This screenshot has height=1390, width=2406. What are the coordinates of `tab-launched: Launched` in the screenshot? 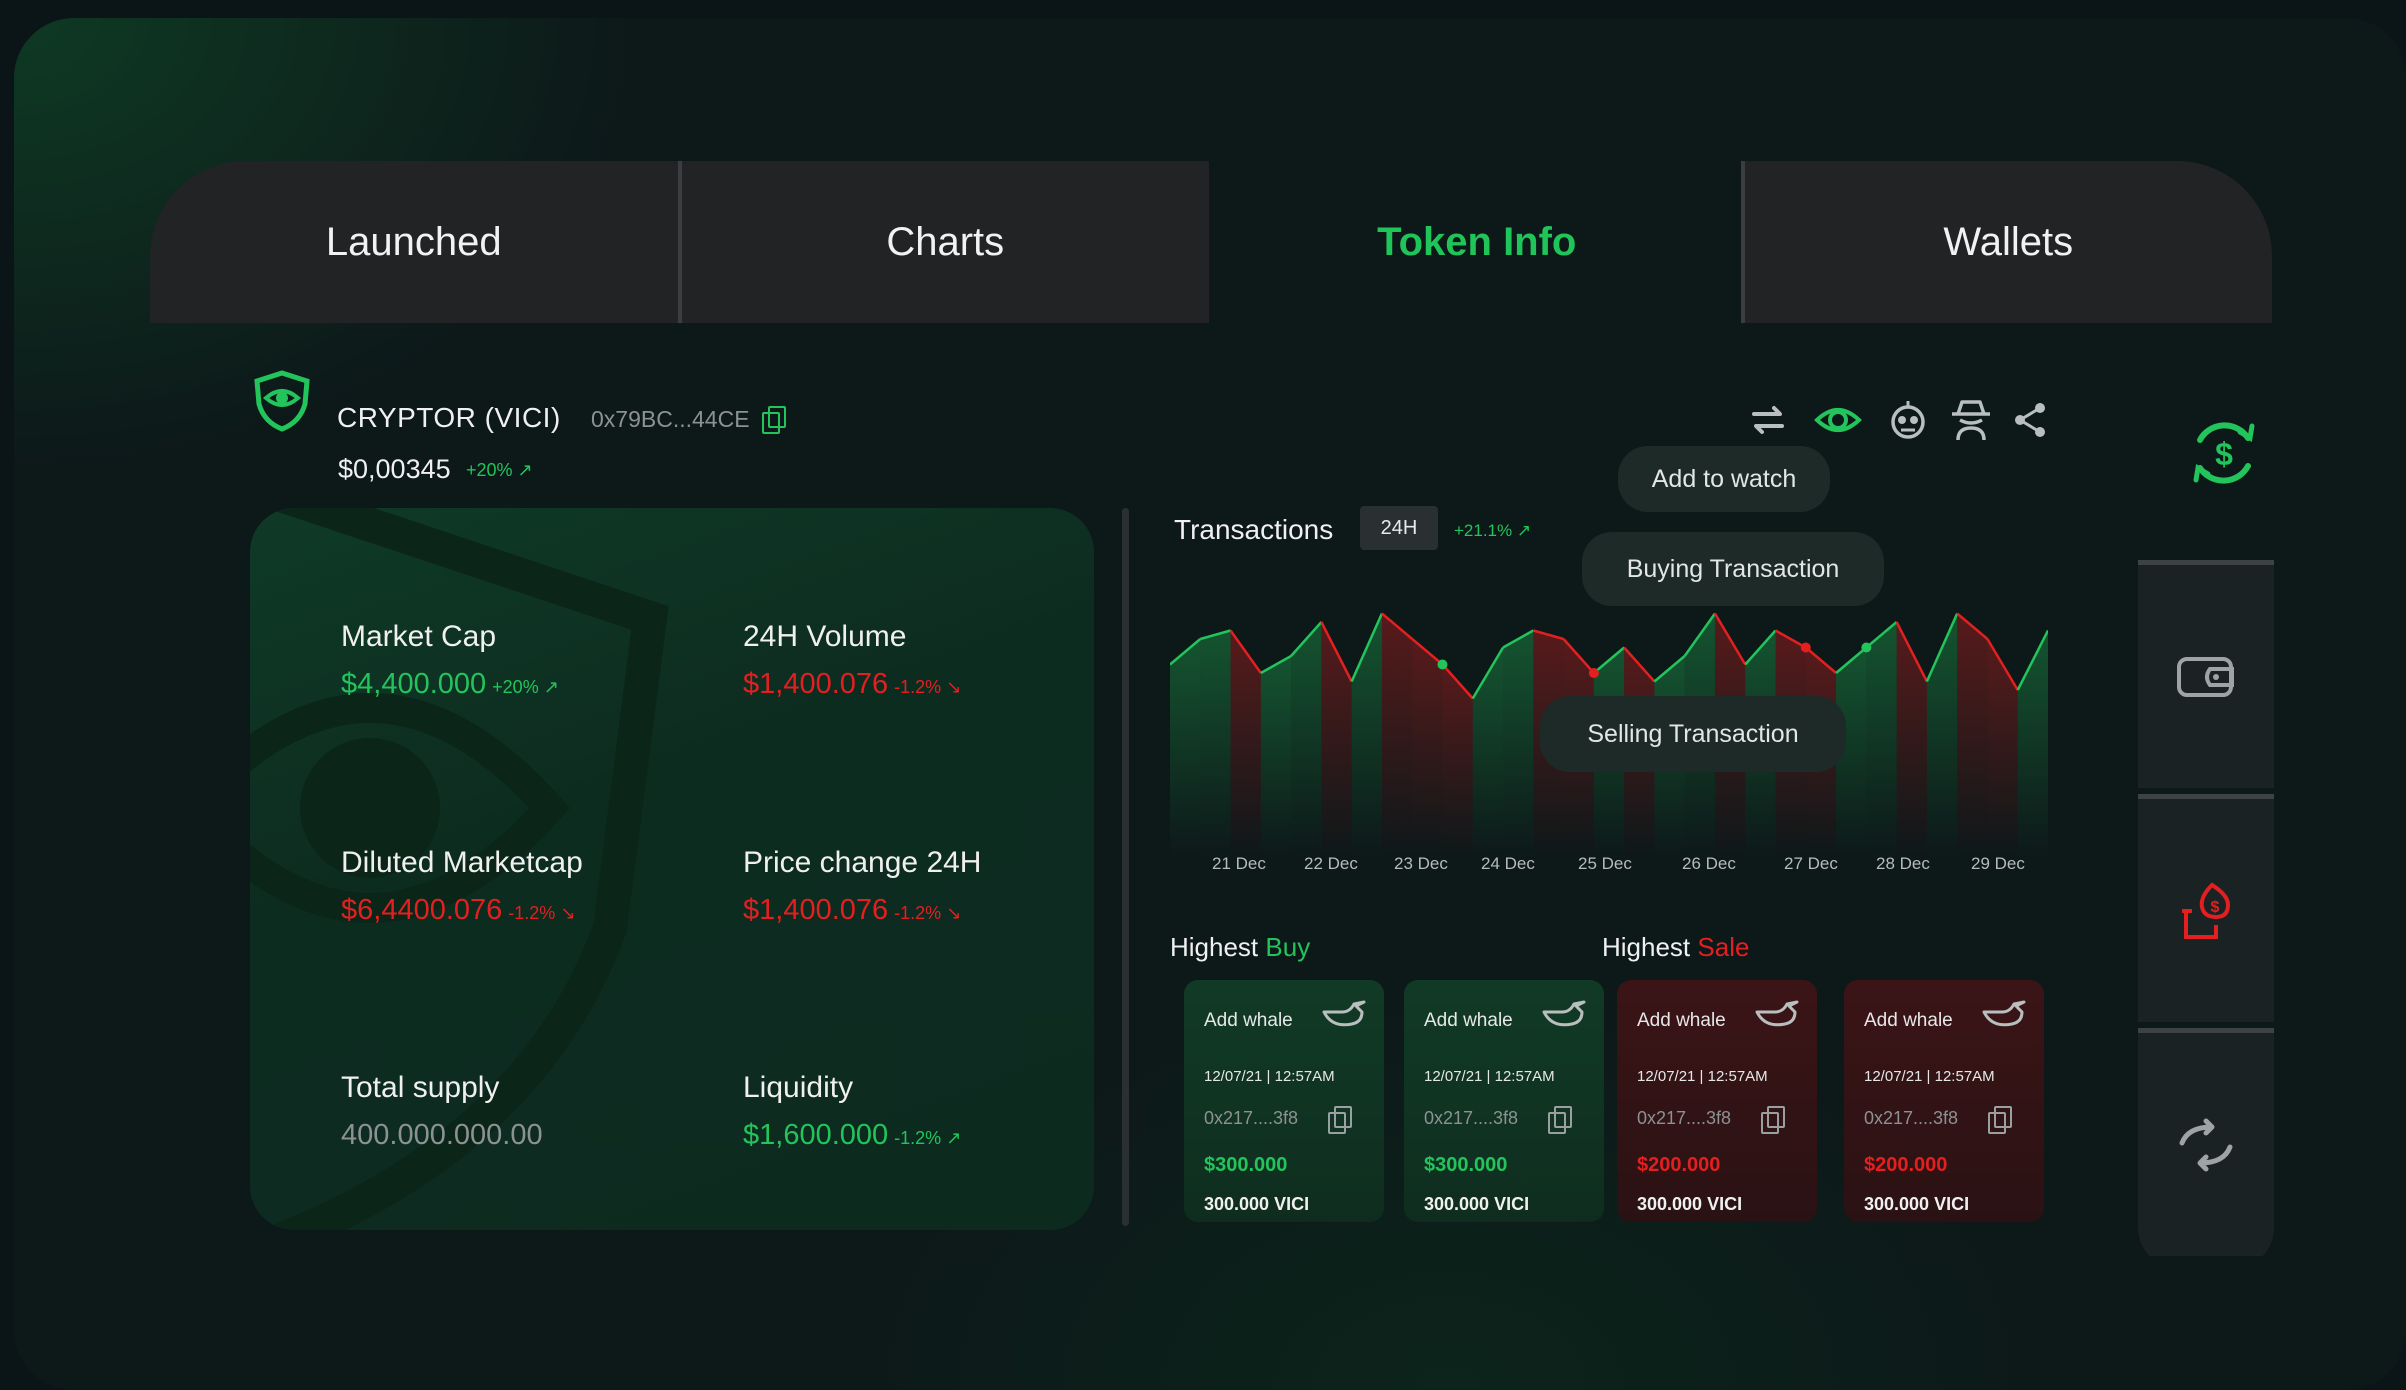 It's located at (414, 242).